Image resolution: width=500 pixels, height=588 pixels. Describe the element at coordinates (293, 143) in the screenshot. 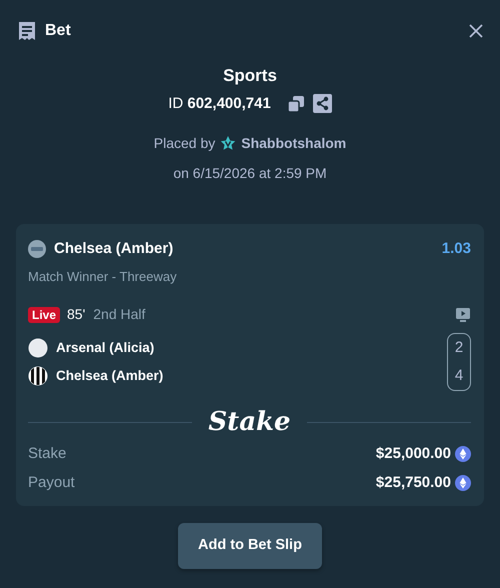

I see `username-link: Shabbotshalom` at that location.